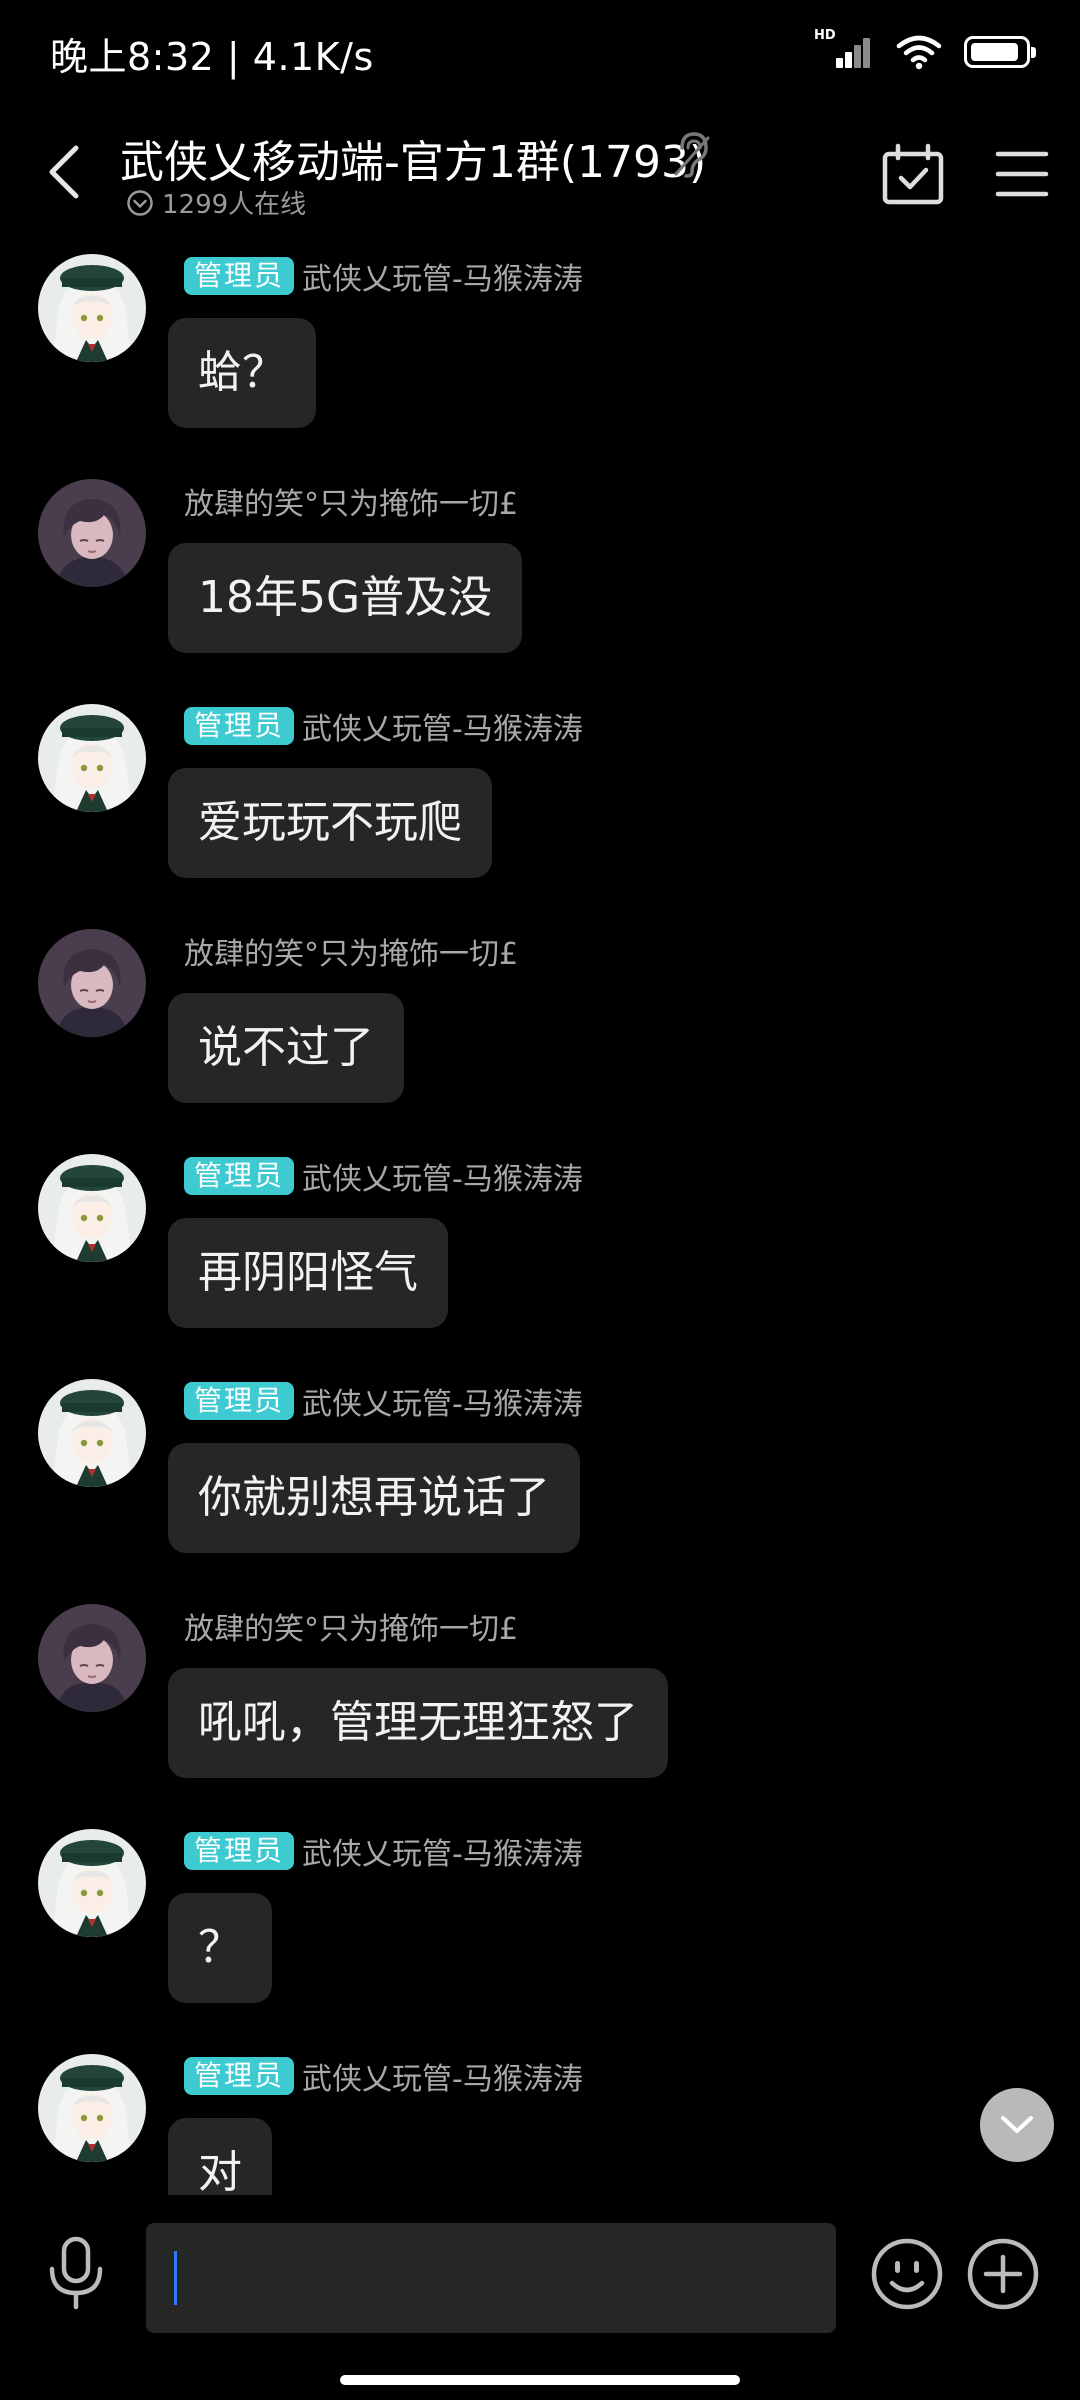 The height and width of the screenshot is (2400, 1080). I want to click on online-count: 1299人在线, so click(216, 202).